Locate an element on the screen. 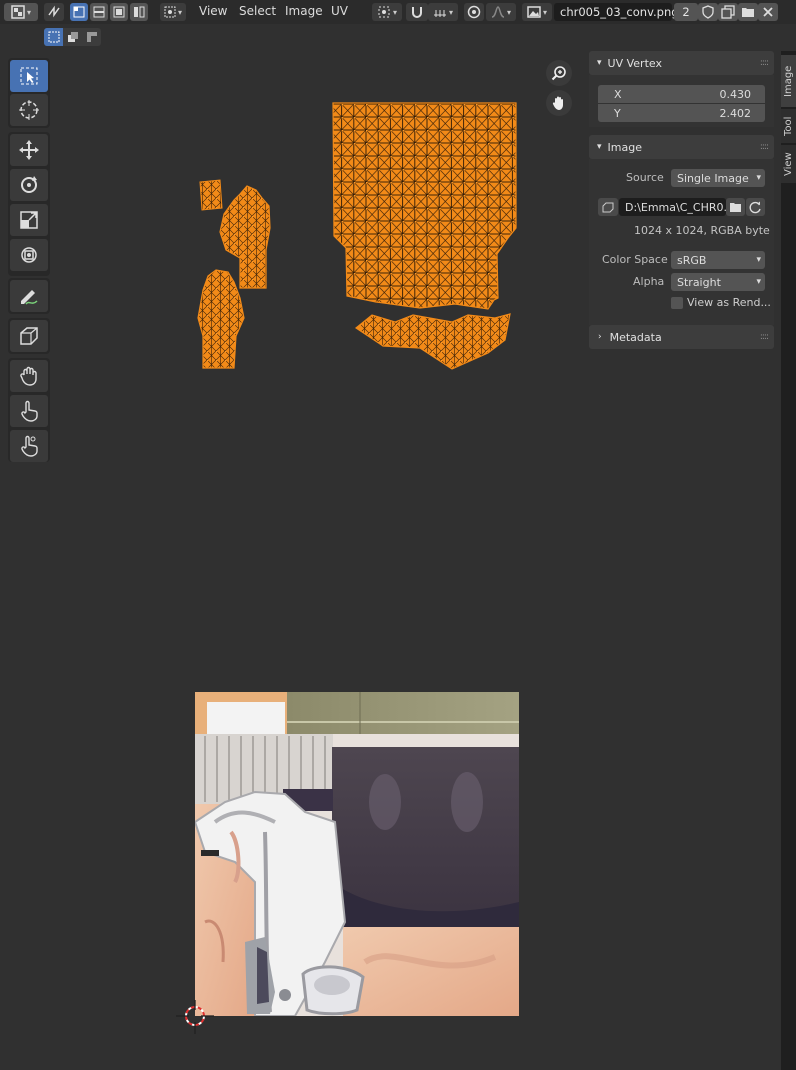 This screenshot has width=796, height=1070. uv-island-glove-lower is located at coordinates (221, 319).